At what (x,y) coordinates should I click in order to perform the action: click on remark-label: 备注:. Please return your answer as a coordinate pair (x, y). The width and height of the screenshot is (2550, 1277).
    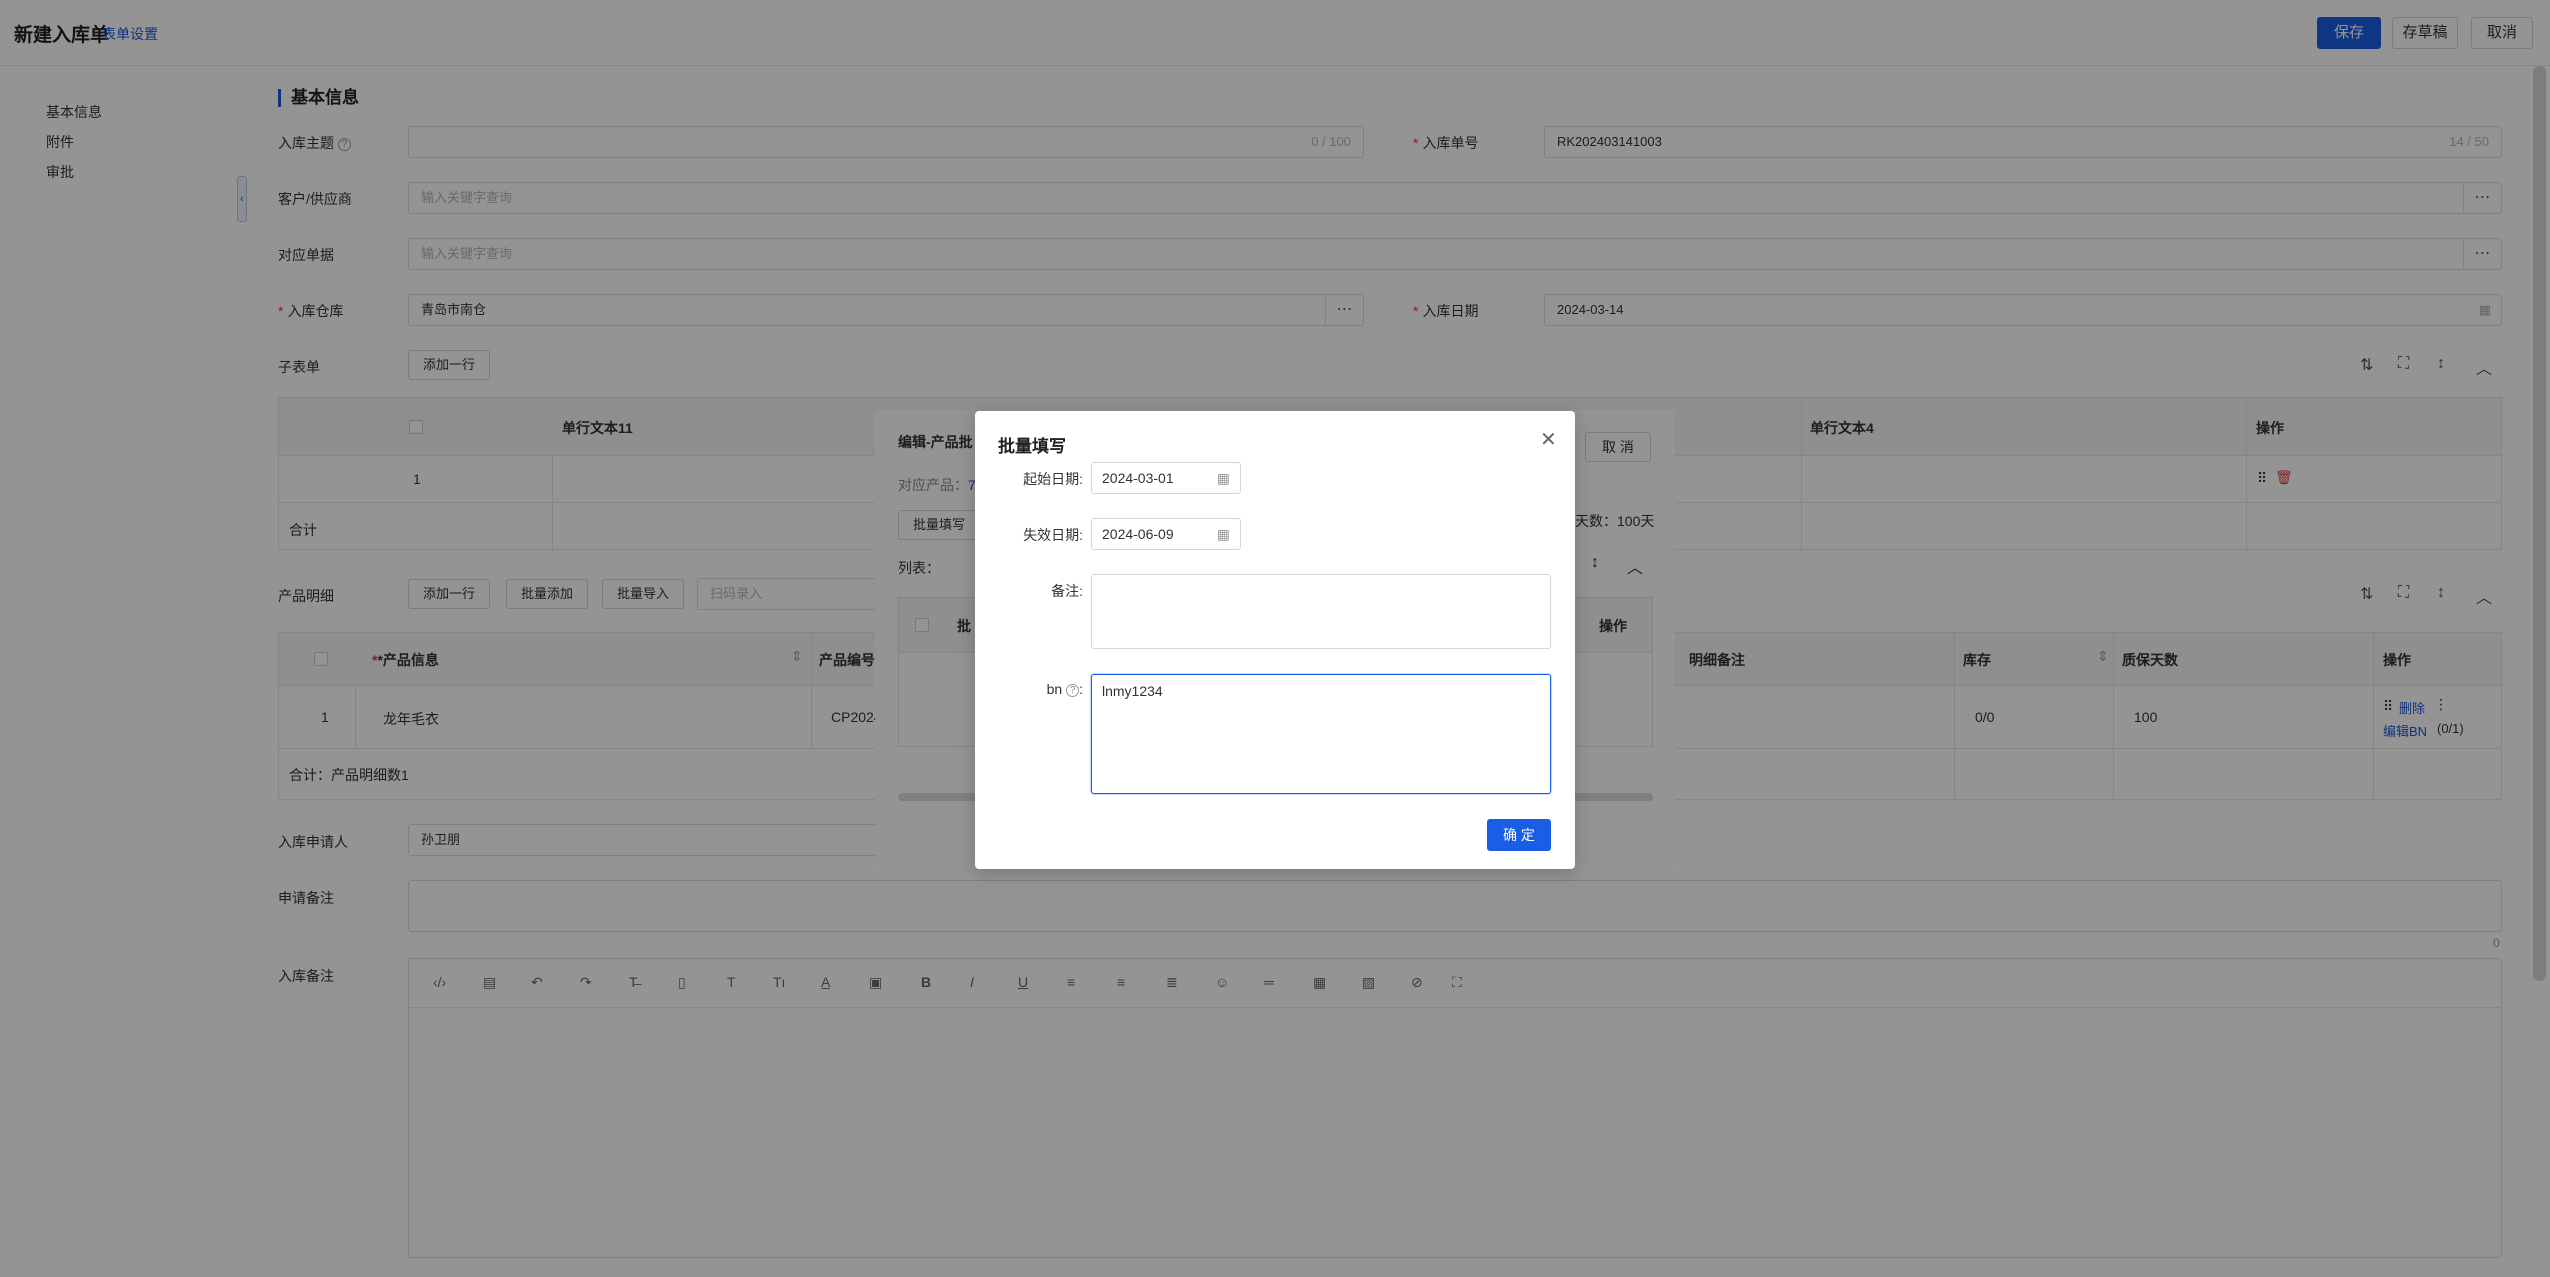
    Looking at the image, I should click on (1067, 591).